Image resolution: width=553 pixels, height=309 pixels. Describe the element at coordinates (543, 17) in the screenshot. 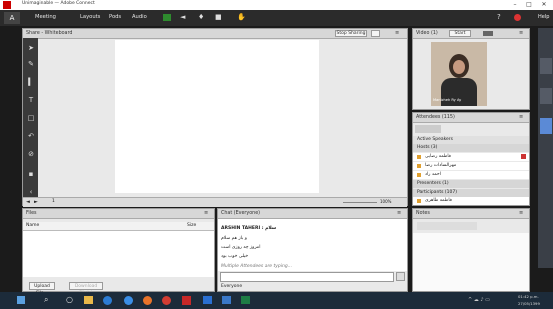

I see `help-menu: Help` at that location.